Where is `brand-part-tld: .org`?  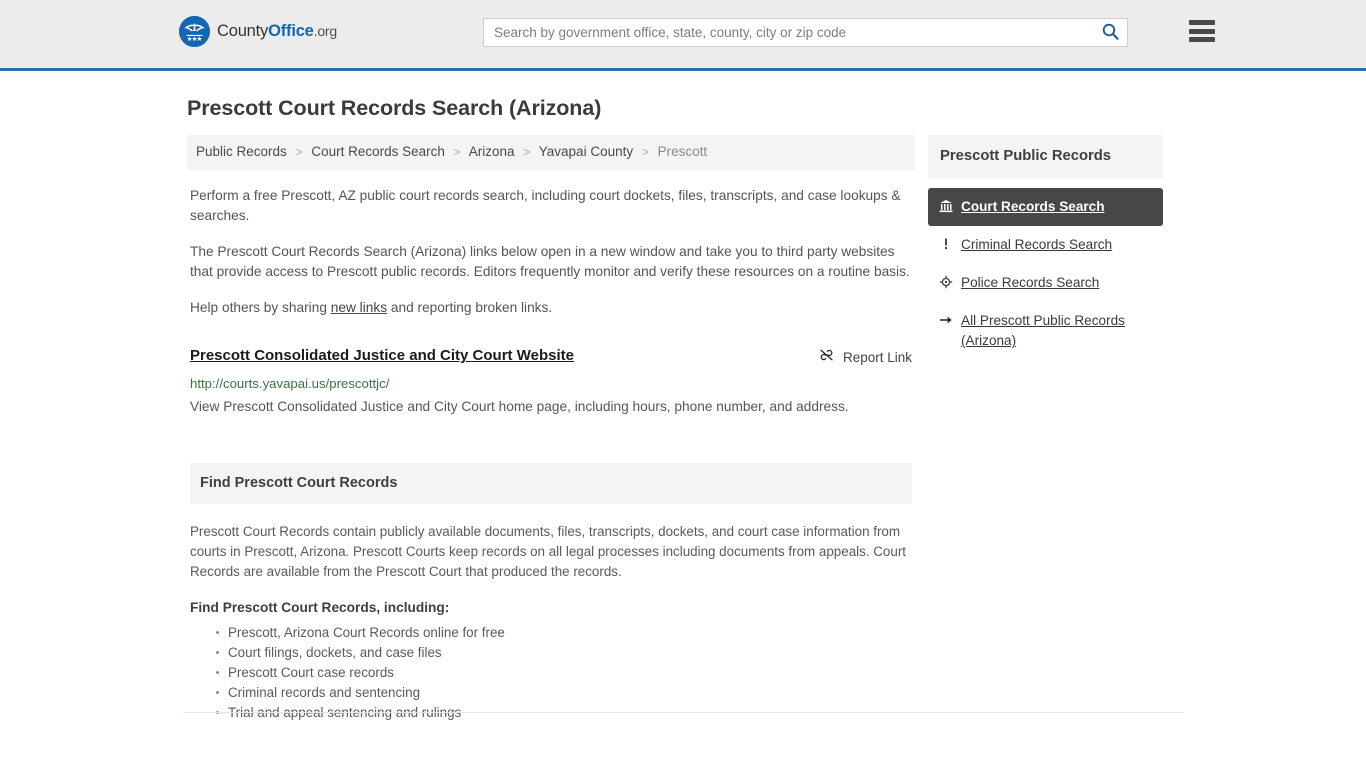 brand-part-tld: .org is located at coordinates (325, 31).